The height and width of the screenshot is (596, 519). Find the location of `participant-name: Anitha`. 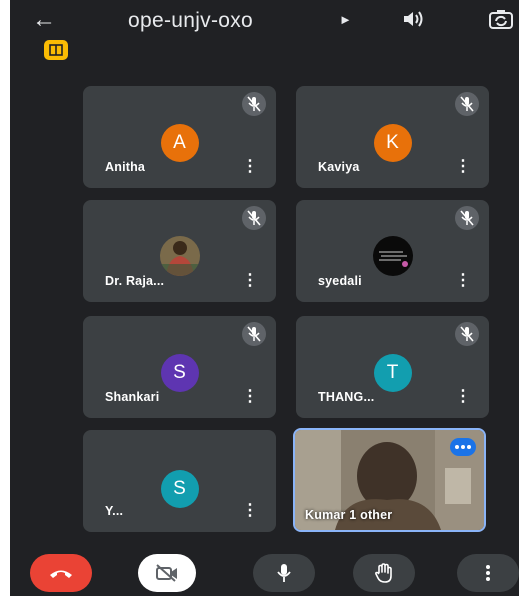

participant-name: Anitha is located at coordinates (125, 167).